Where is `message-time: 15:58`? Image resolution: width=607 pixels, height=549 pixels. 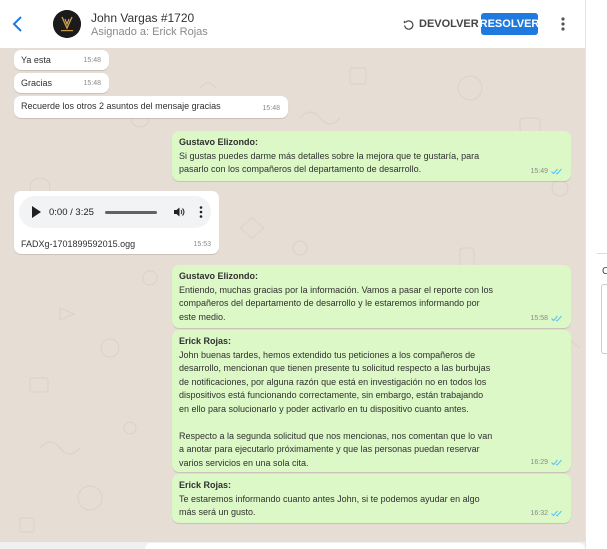 message-time: 15:58 is located at coordinates (546, 319).